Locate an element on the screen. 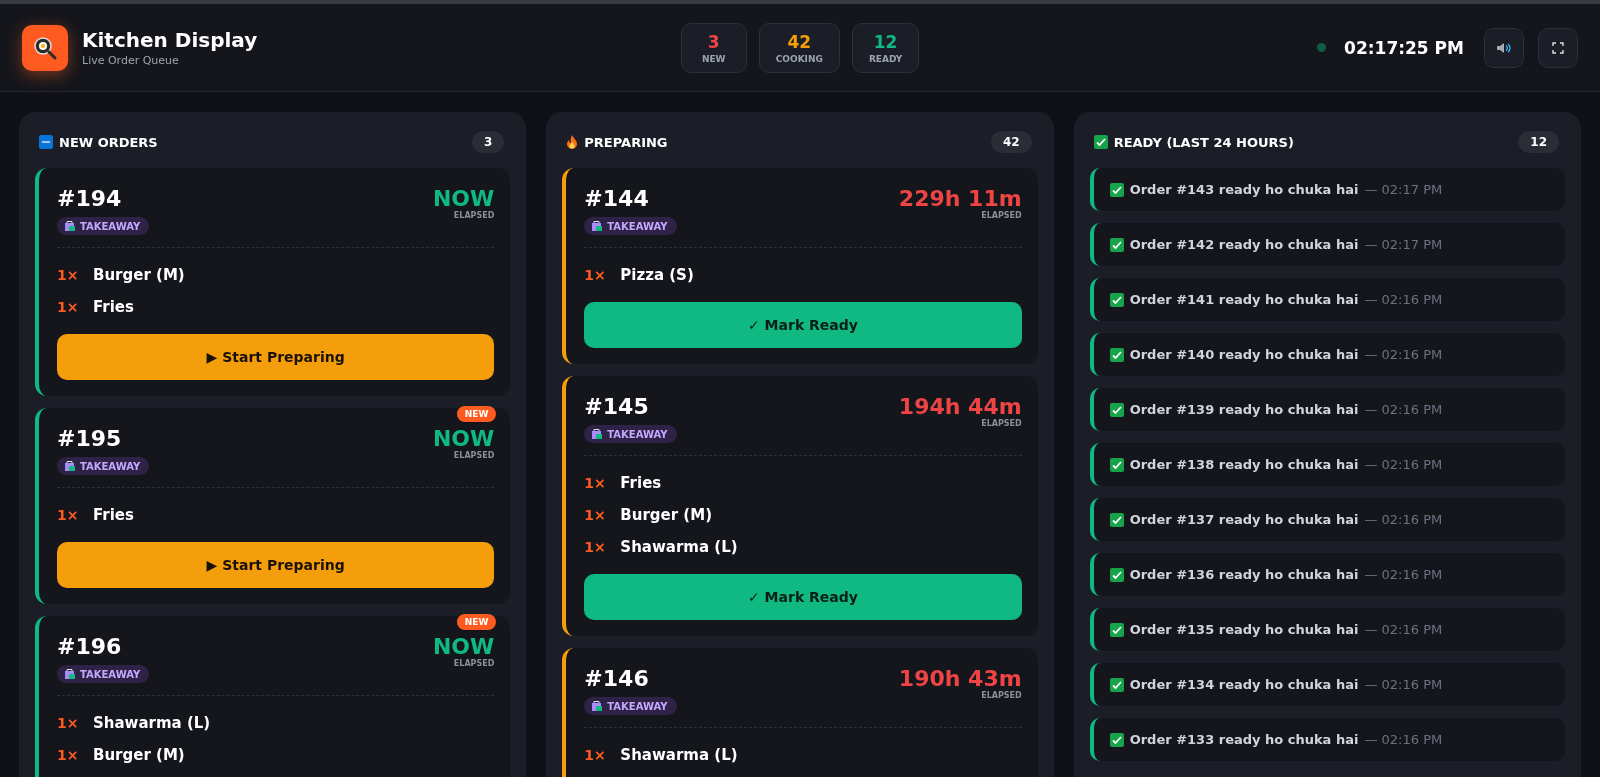 This screenshot has width=1600, height=777. ready-message: Order #134 ready ho chuka hai is located at coordinates (1244, 684).